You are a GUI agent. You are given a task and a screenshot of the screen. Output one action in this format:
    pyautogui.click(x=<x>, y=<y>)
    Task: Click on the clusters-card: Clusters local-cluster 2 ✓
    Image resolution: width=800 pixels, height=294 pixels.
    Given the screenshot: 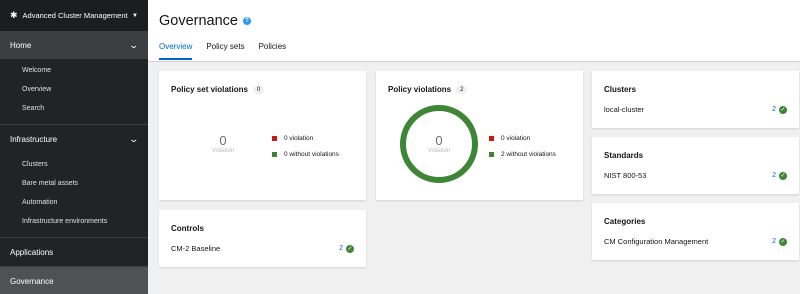 What is the action you would take?
    pyautogui.click(x=695, y=99)
    